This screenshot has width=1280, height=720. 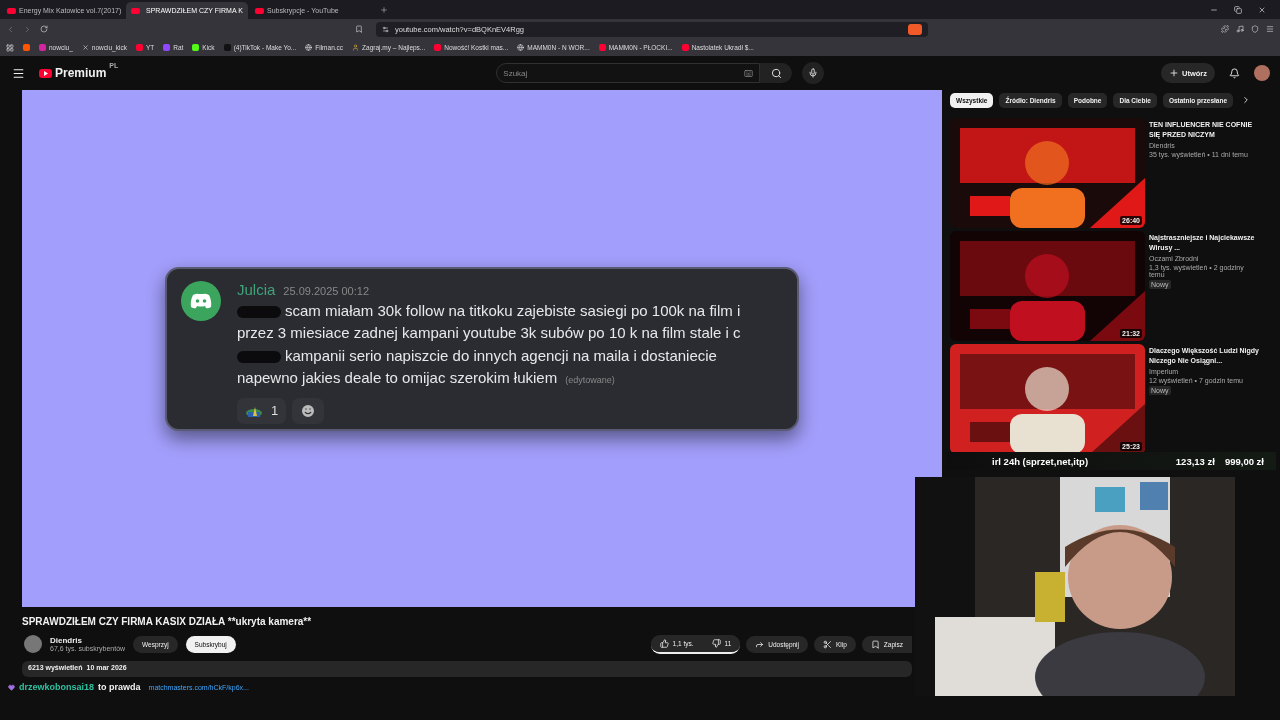 What do you see at coordinates (664, 643) in the screenshot?
I see `thumbs-up-icon` at bounding box center [664, 643].